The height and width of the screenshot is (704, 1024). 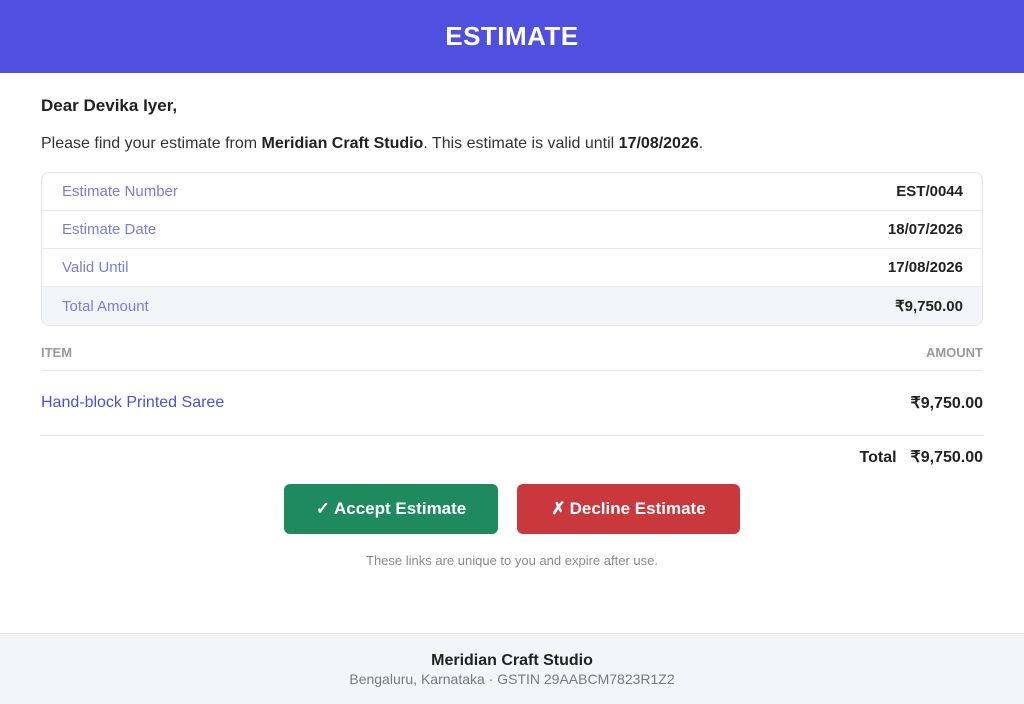 What do you see at coordinates (512, 660) in the screenshot?
I see `footer-company: Meridian Craft Studio` at bounding box center [512, 660].